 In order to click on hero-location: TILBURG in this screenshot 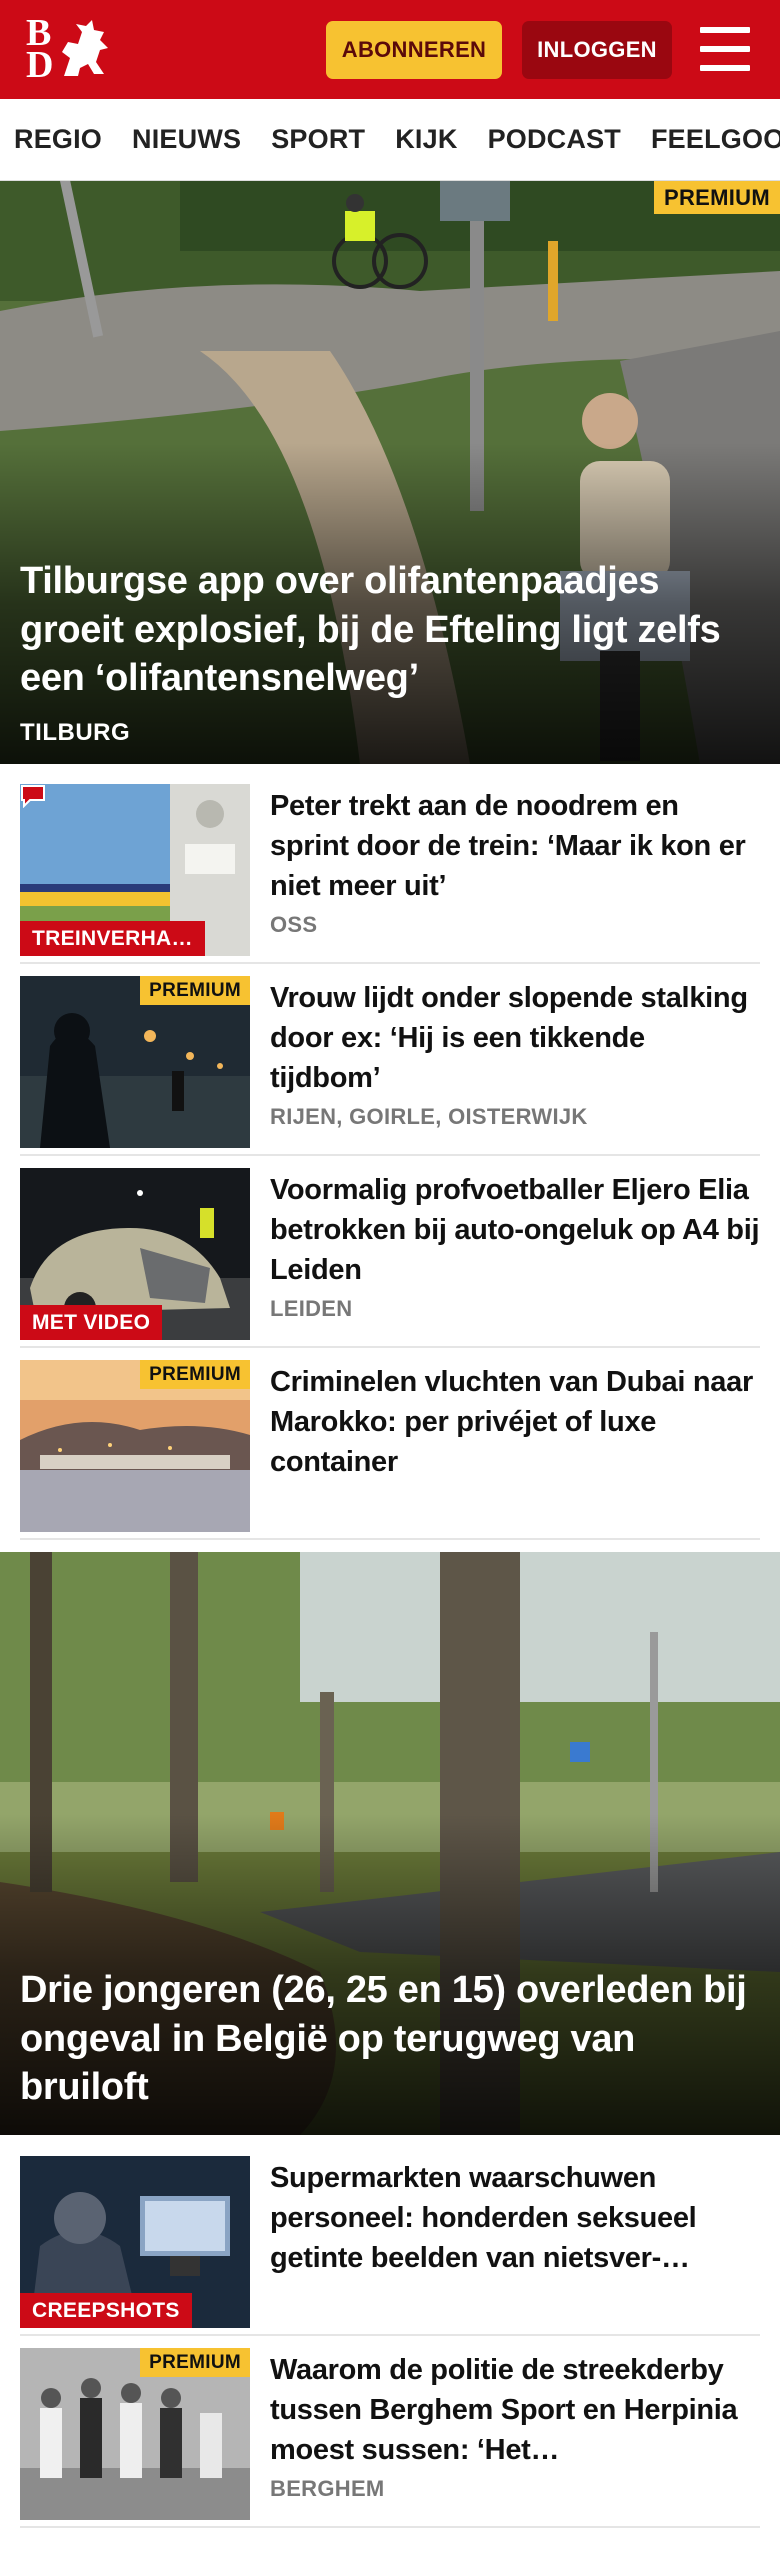, I will do `click(75, 732)`.